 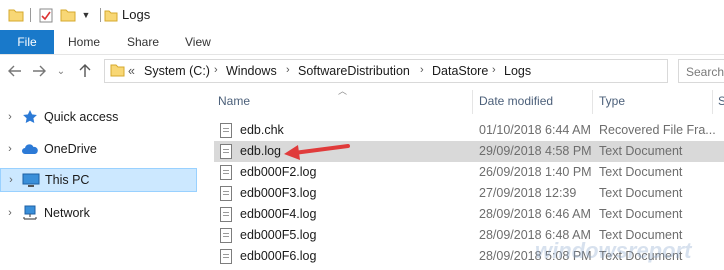 I want to click on file-date: 28/09/2018 6:46 AM, so click(x=535, y=214).